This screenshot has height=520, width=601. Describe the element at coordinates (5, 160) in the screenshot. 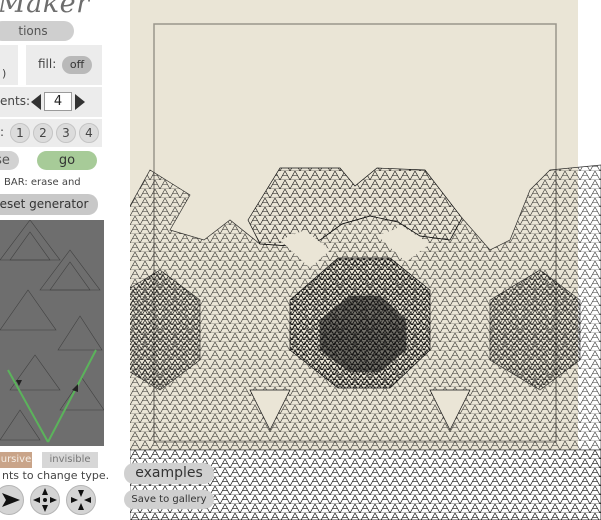

I see `erase-button-label: se` at that location.